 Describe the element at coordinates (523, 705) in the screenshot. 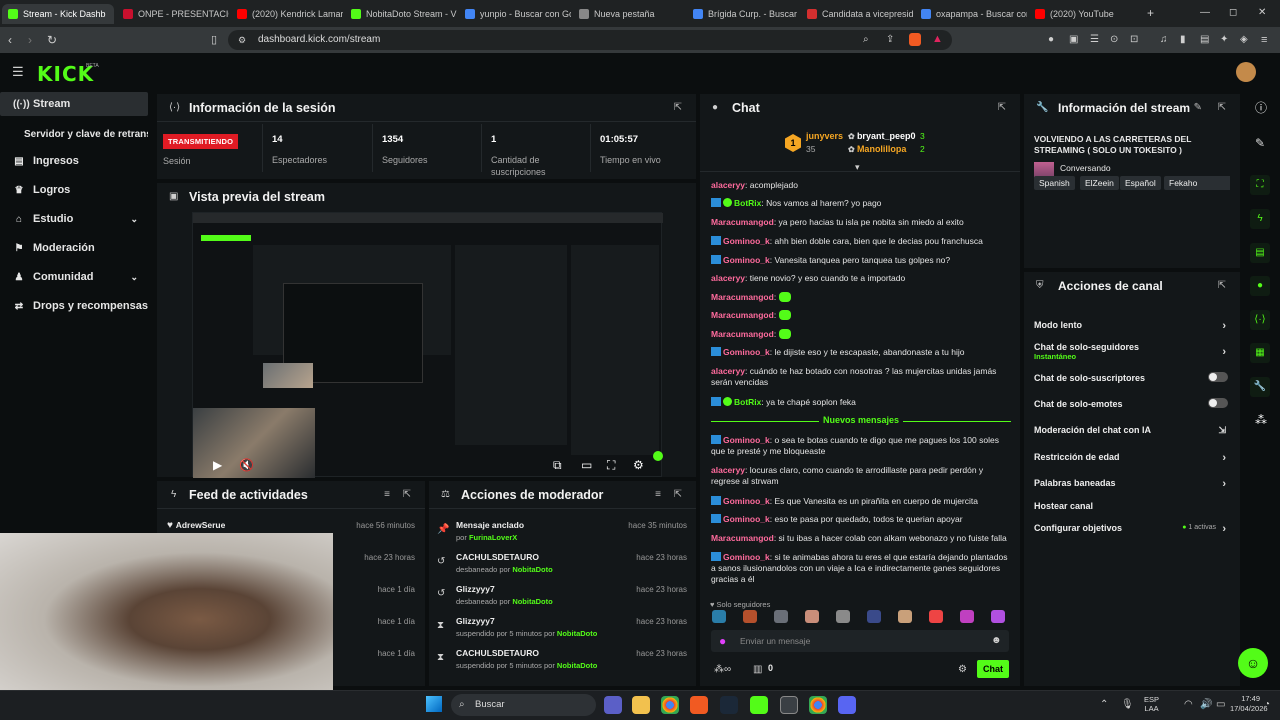

I see `taskbar-search: ⌕ Buscar` at that location.